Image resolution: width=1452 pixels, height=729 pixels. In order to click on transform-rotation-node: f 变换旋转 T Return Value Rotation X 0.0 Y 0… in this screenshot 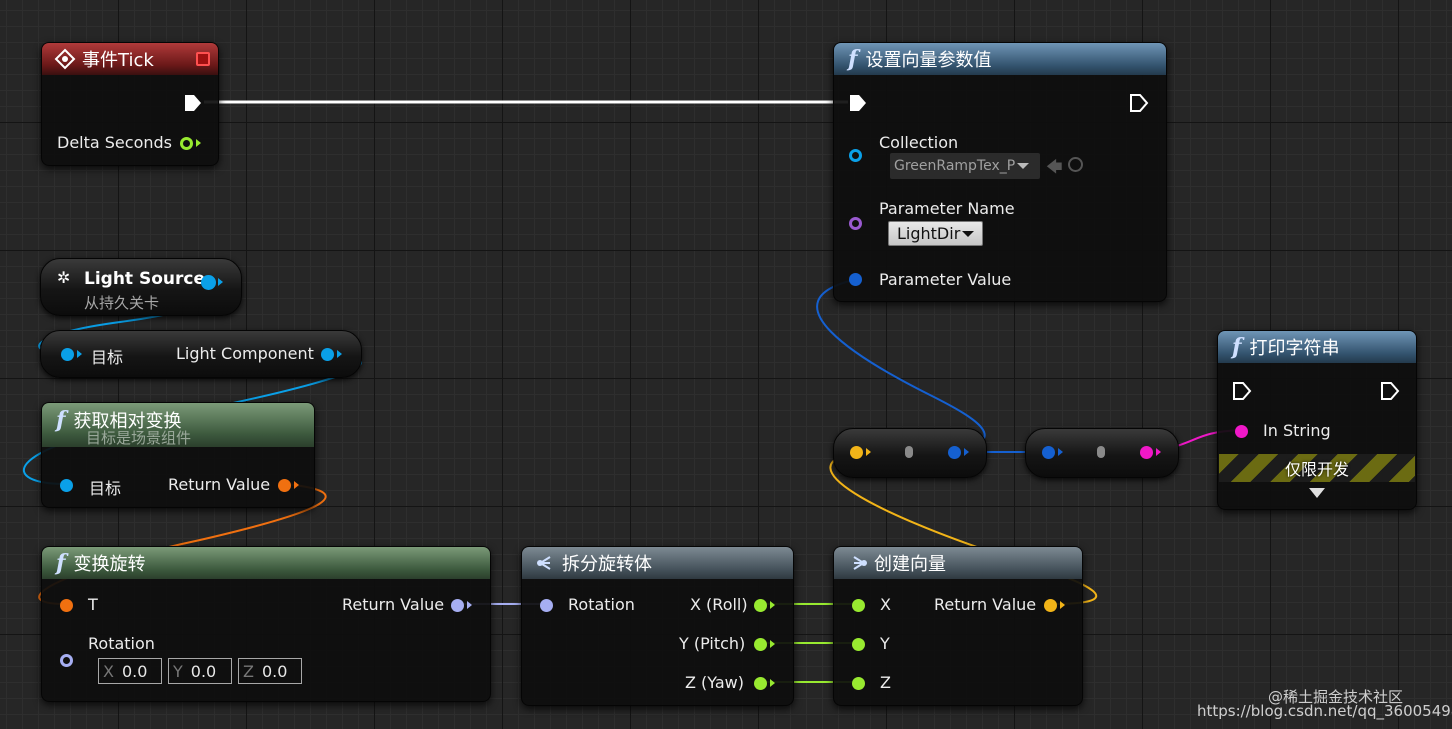, I will do `click(266, 624)`.